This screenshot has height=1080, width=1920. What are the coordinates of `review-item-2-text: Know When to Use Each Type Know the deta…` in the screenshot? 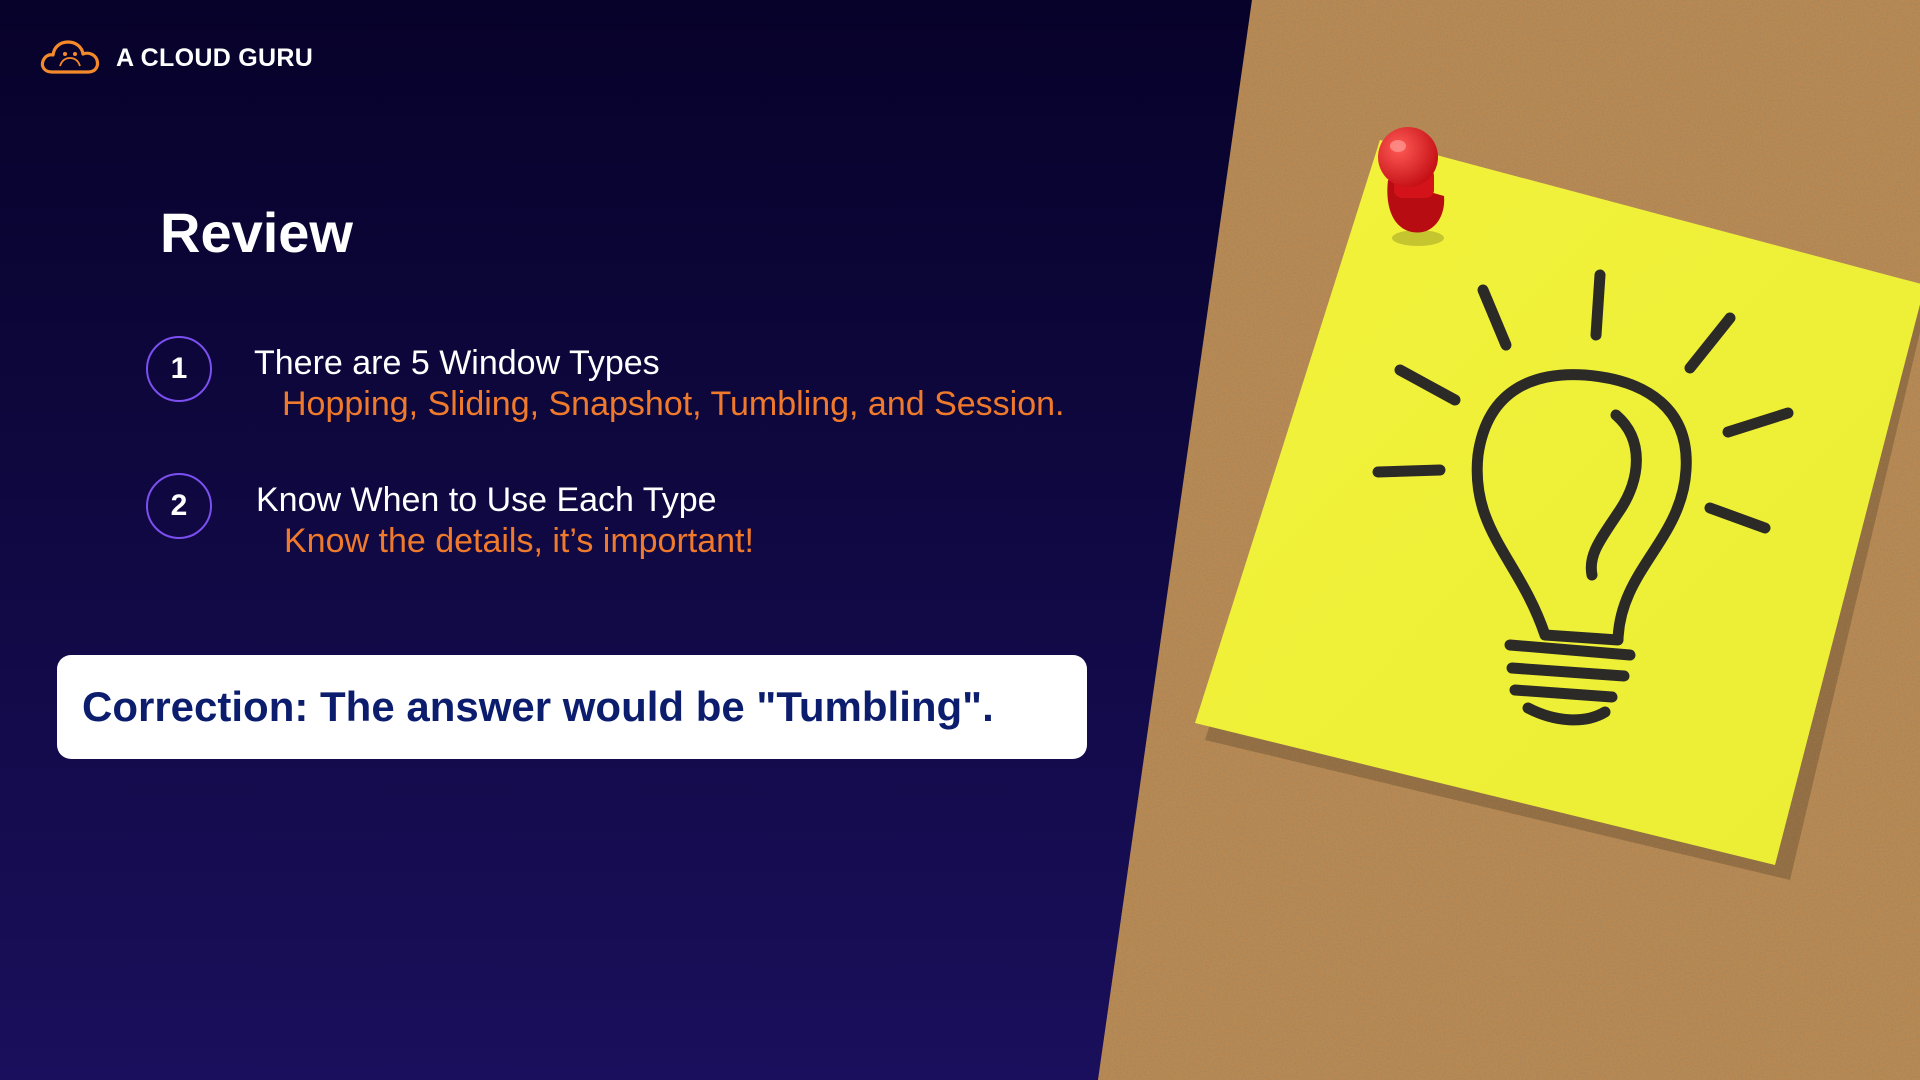 It's located at (505, 515).